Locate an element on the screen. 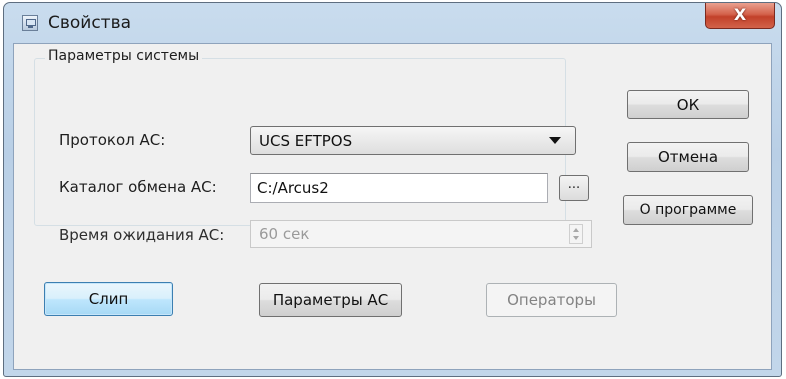 Image resolution: width=786 pixels, height=379 pixels. timeout-spinbox: 60 сек is located at coordinates (421, 234).